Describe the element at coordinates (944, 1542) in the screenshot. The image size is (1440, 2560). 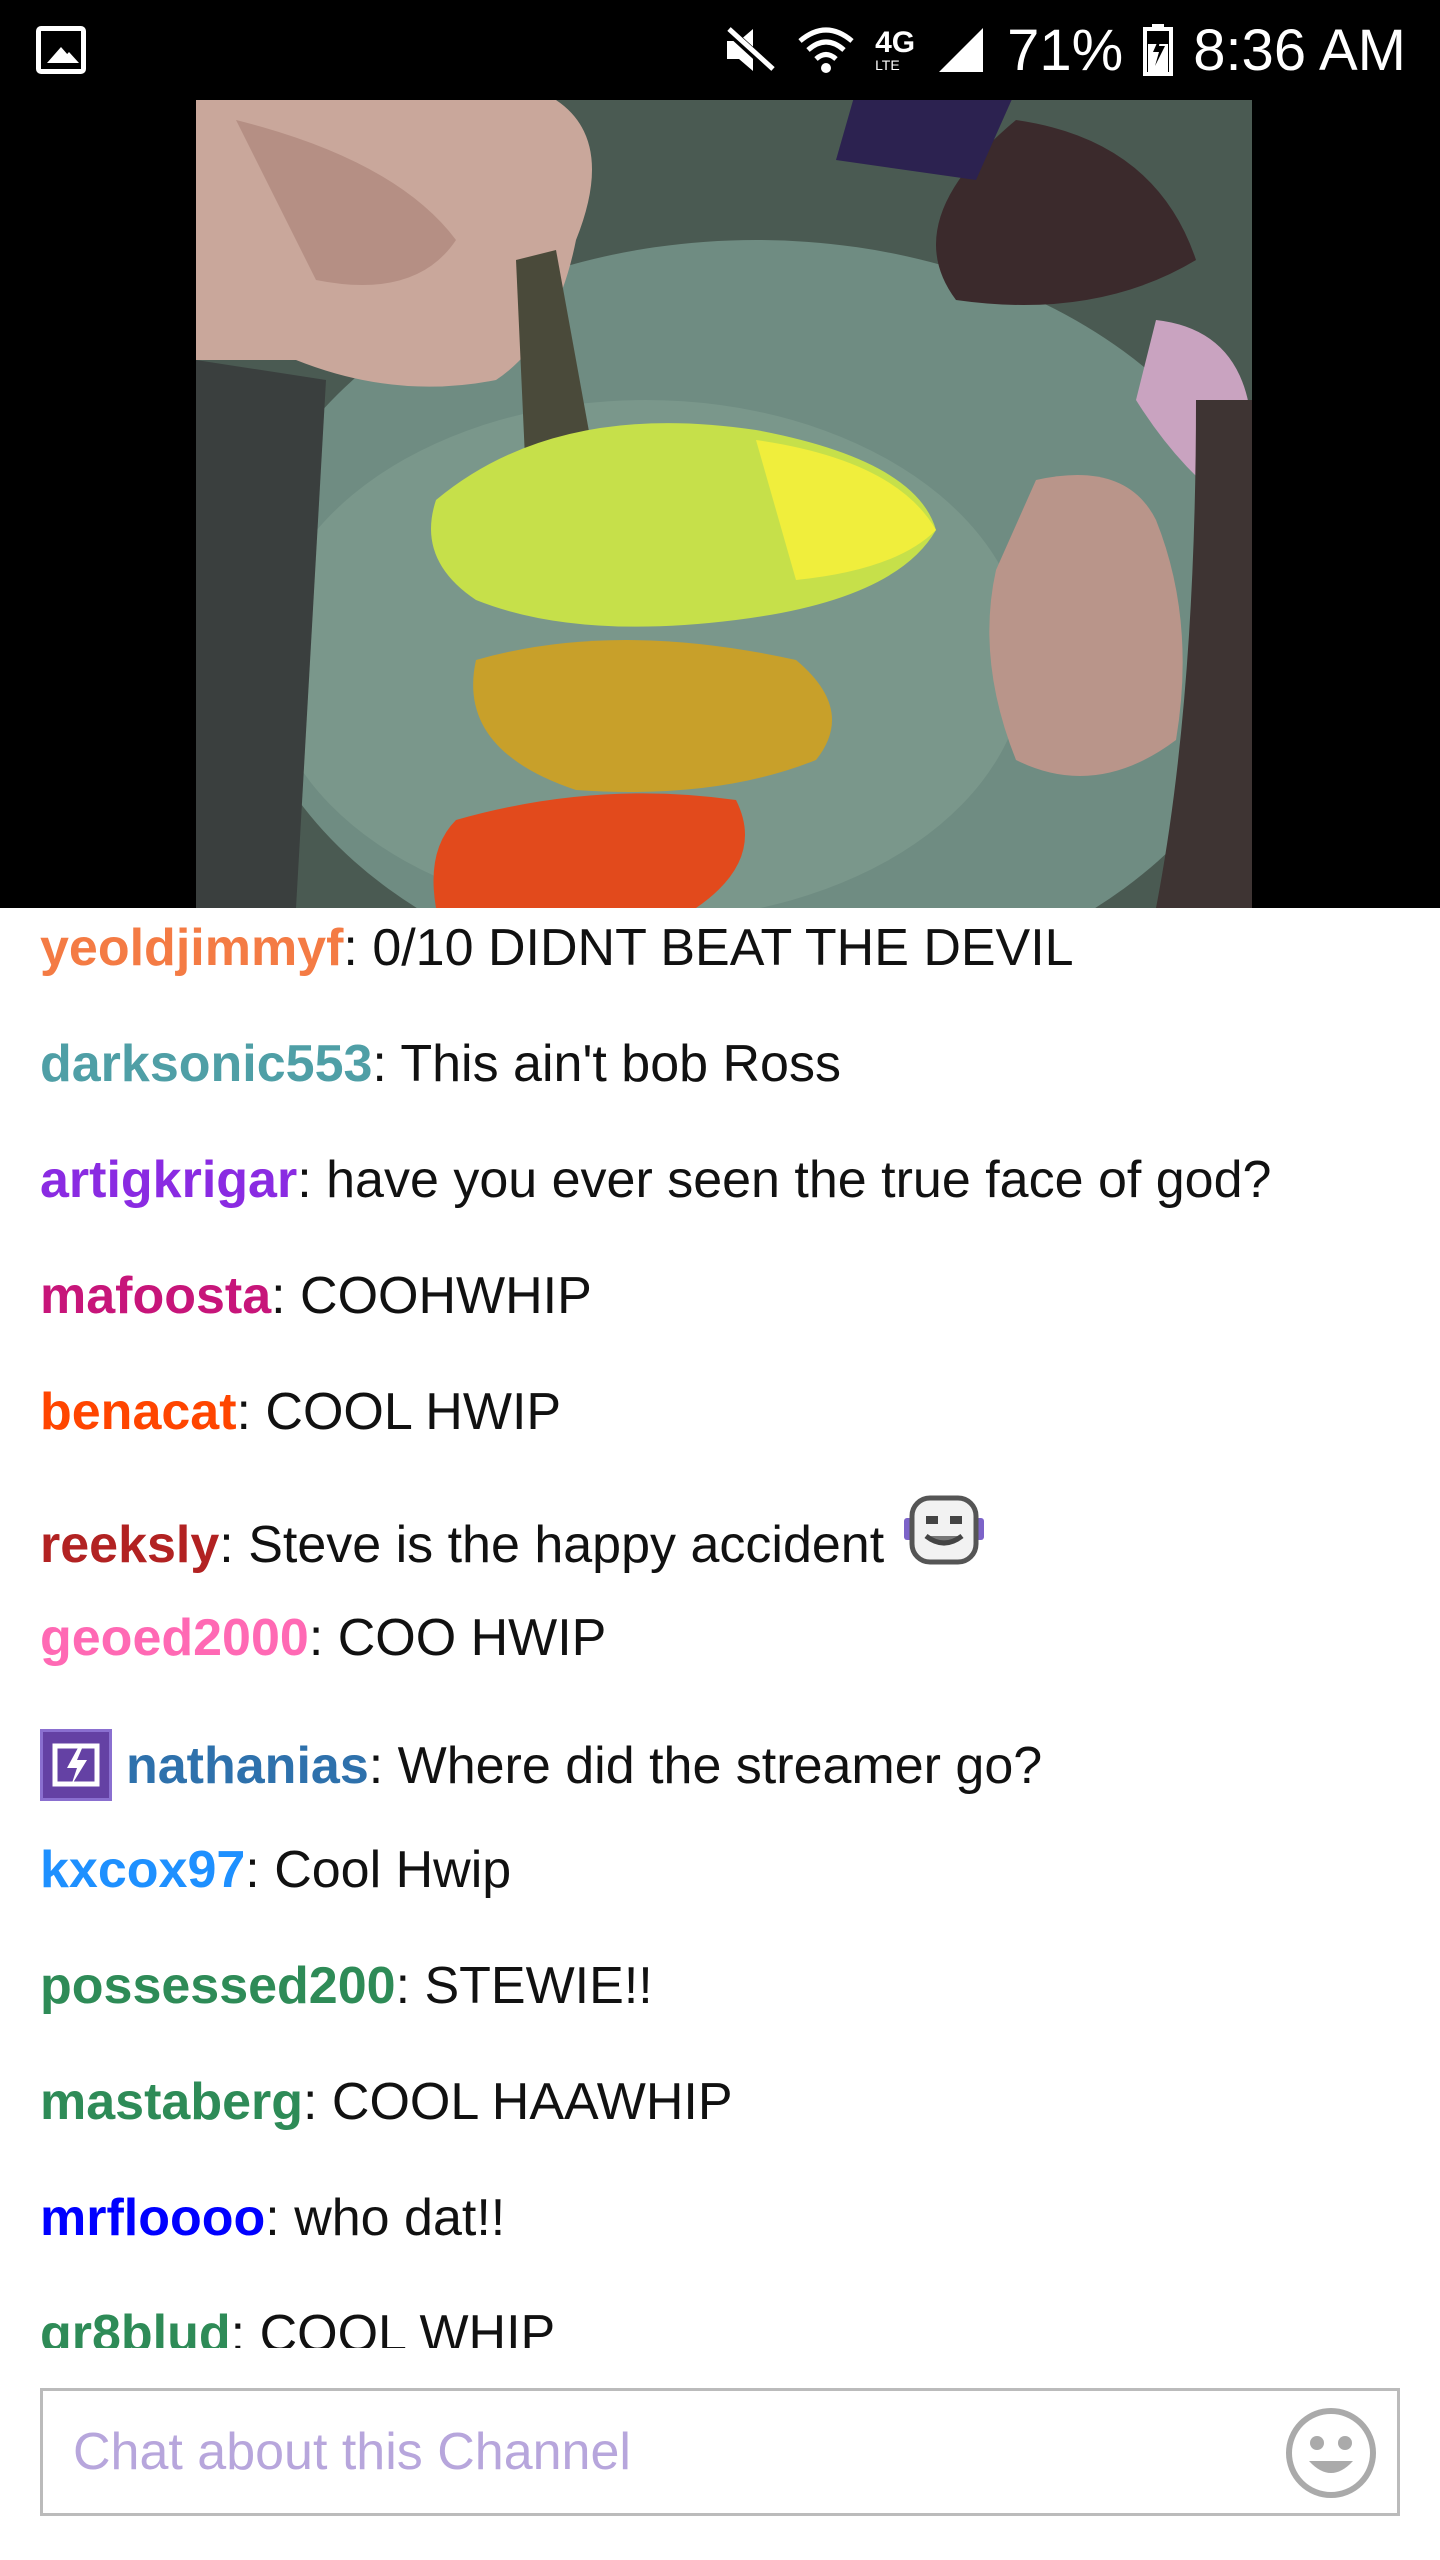
I see `robot-face-emote` at that location.